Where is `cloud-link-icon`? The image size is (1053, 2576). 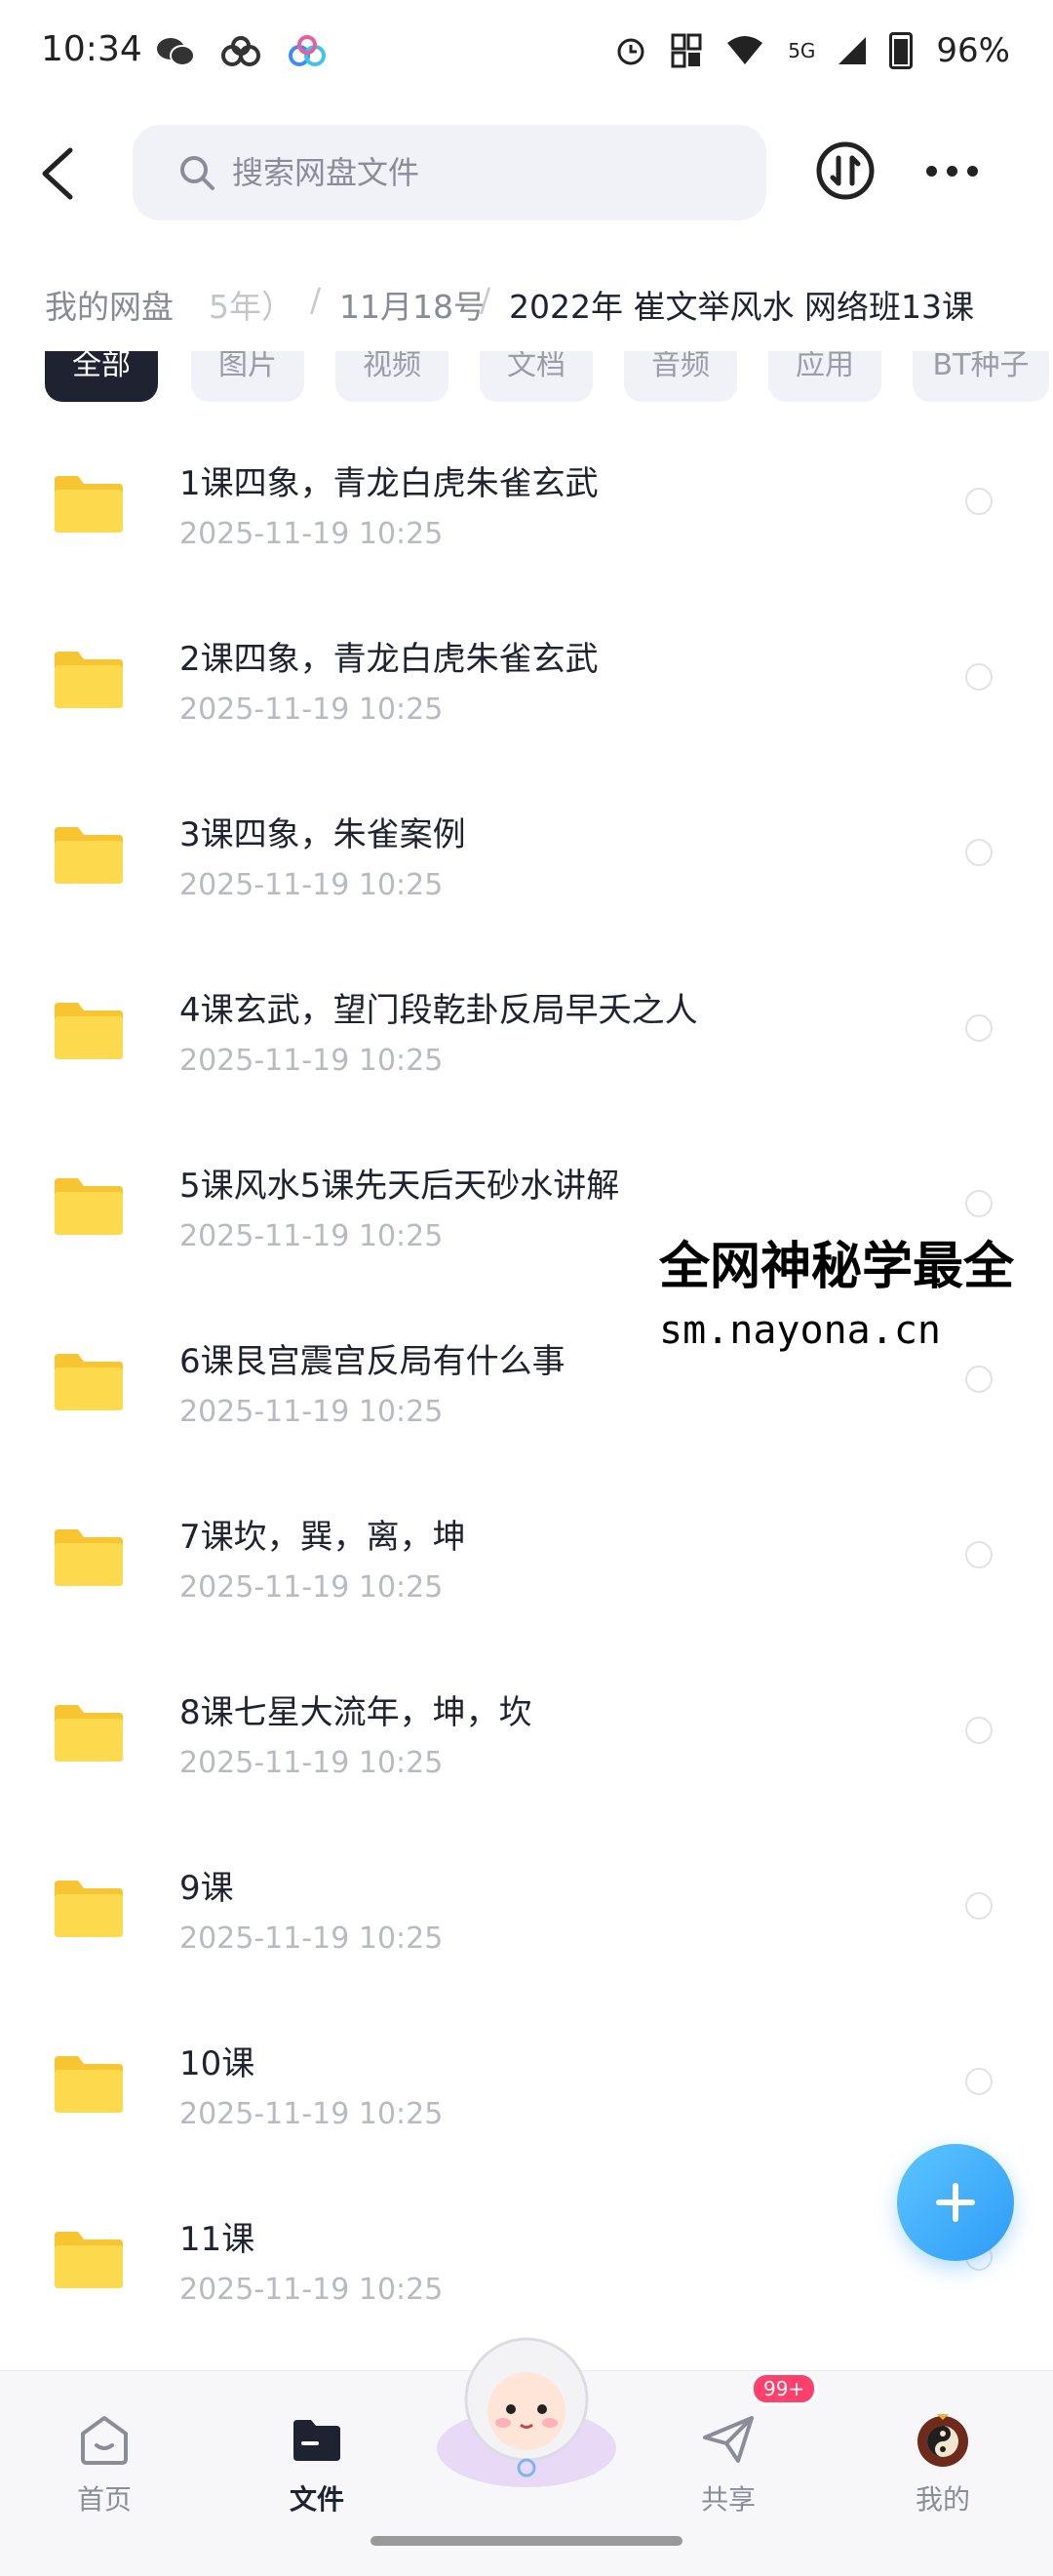
cloud-link-icon is located at coordinates (240, 51).